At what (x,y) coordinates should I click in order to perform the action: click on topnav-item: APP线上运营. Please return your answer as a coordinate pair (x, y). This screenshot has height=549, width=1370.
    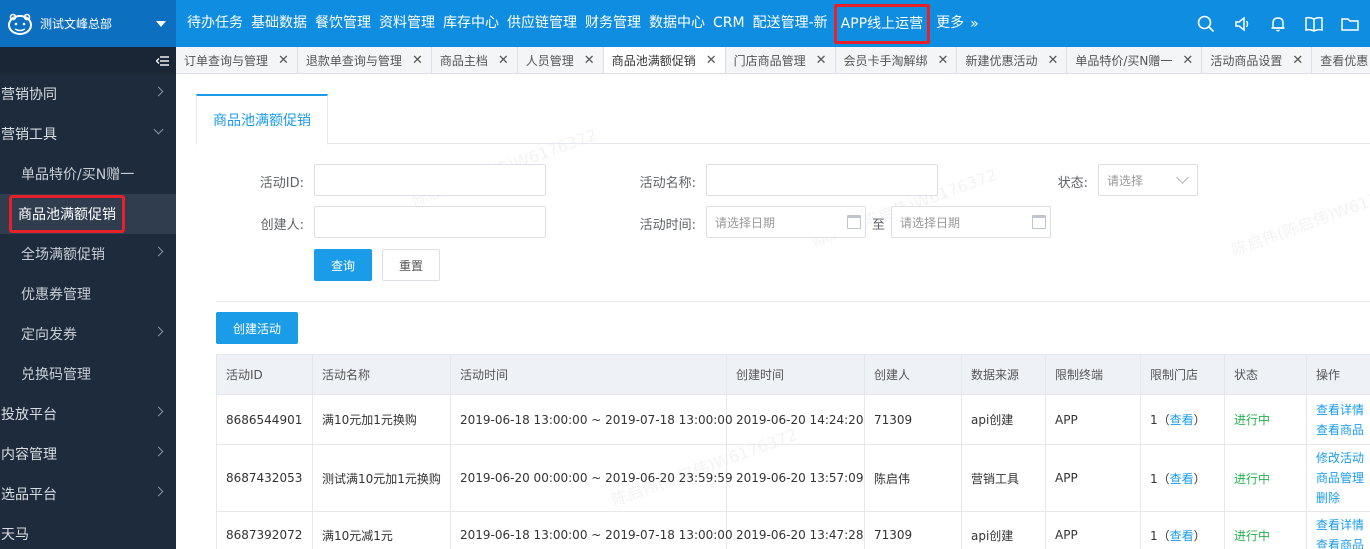
    Looking at the image, I should click on (882, 23).